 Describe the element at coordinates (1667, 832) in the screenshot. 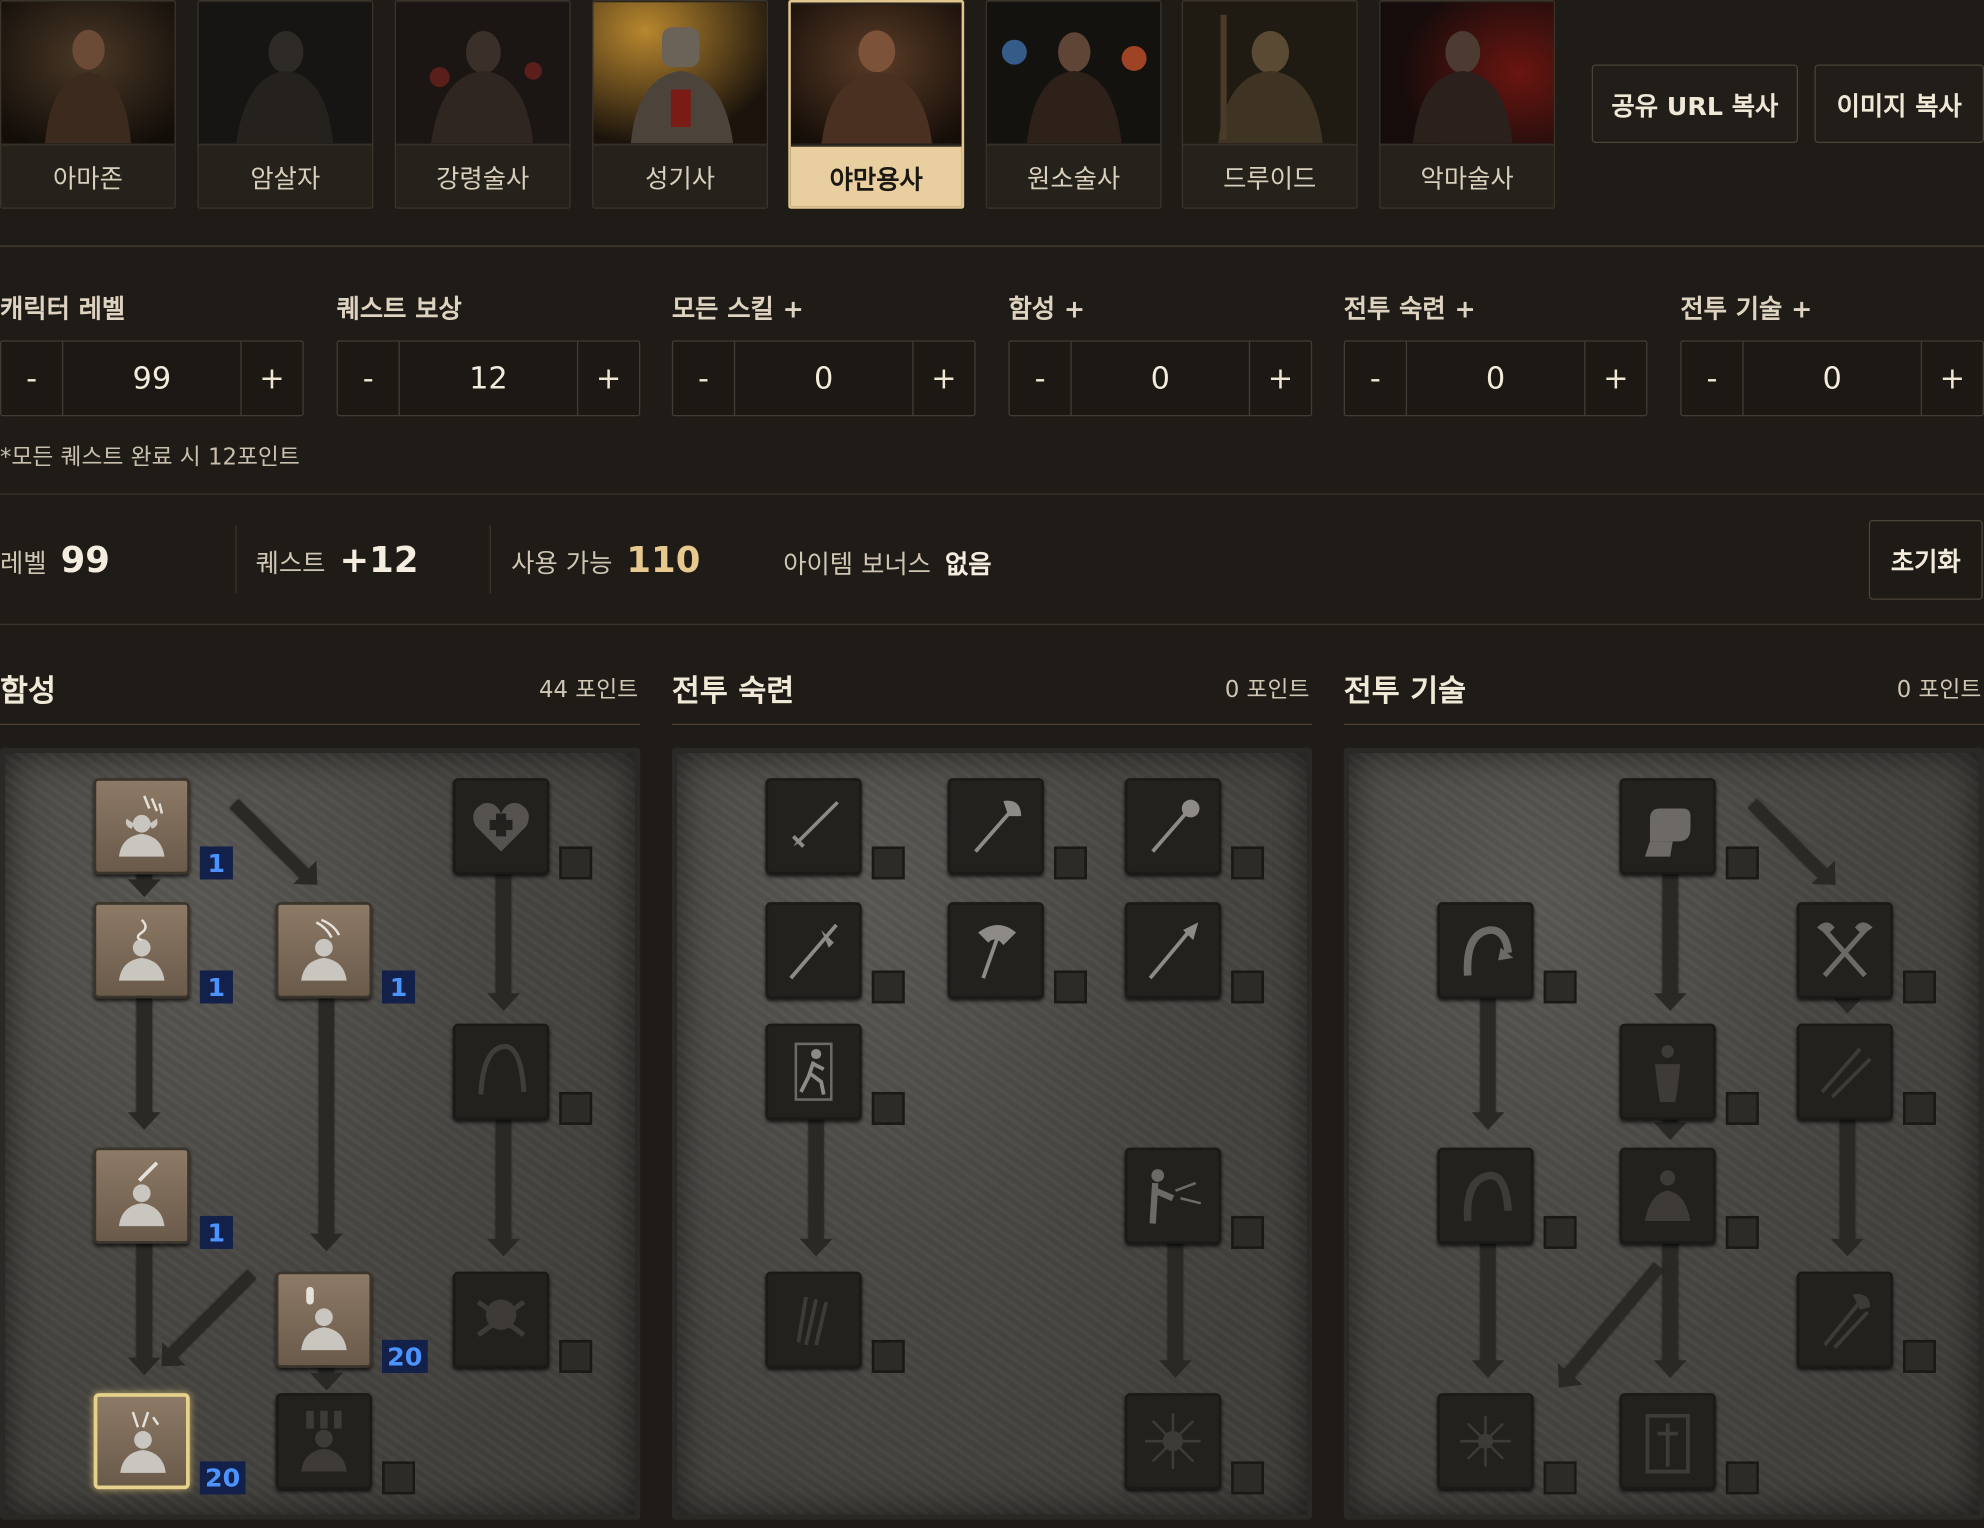

I see `fist-icon` at that location.